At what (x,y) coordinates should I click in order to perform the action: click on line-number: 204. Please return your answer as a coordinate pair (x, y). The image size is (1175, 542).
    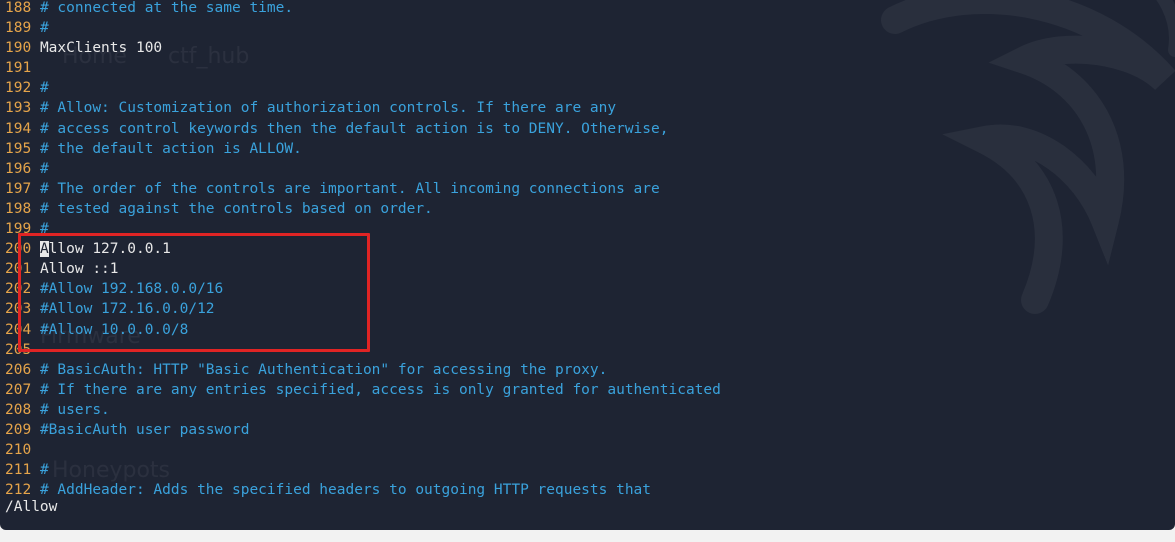
    Looking at the image, I should click on (18, 329).